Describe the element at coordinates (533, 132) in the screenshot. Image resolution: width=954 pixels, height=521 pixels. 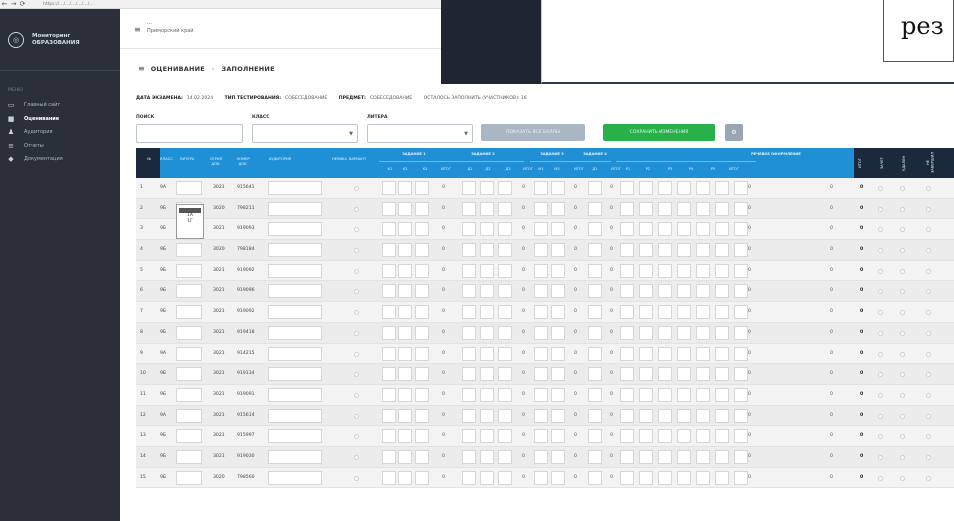
I see `show-scores-button: ПОКАЗАТЬ ВСЕ БАЛЛЫ` at that location.